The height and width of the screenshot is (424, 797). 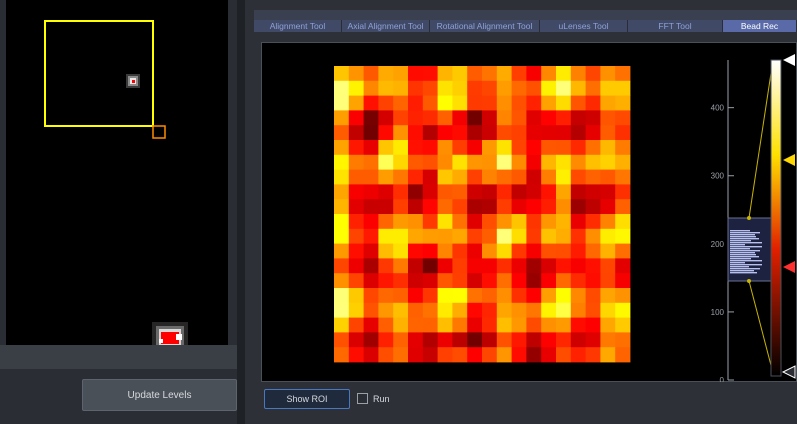 I want to click on run-checkbox, so click(x=362, y=398).